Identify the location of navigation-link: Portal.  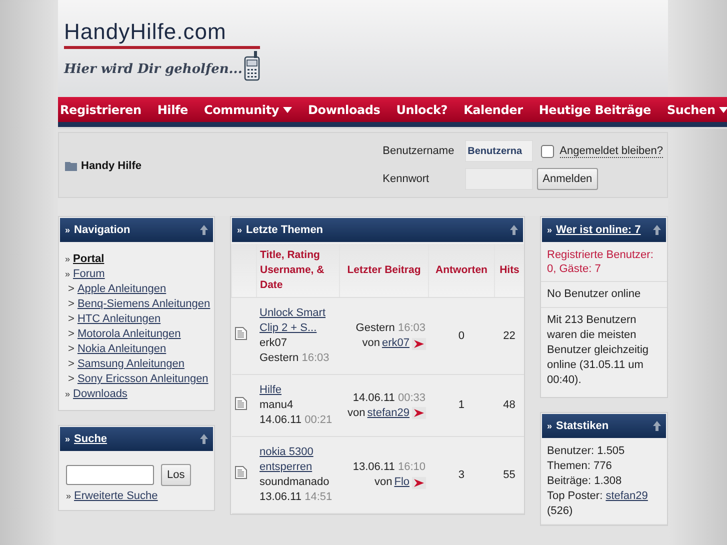
(88, 259).